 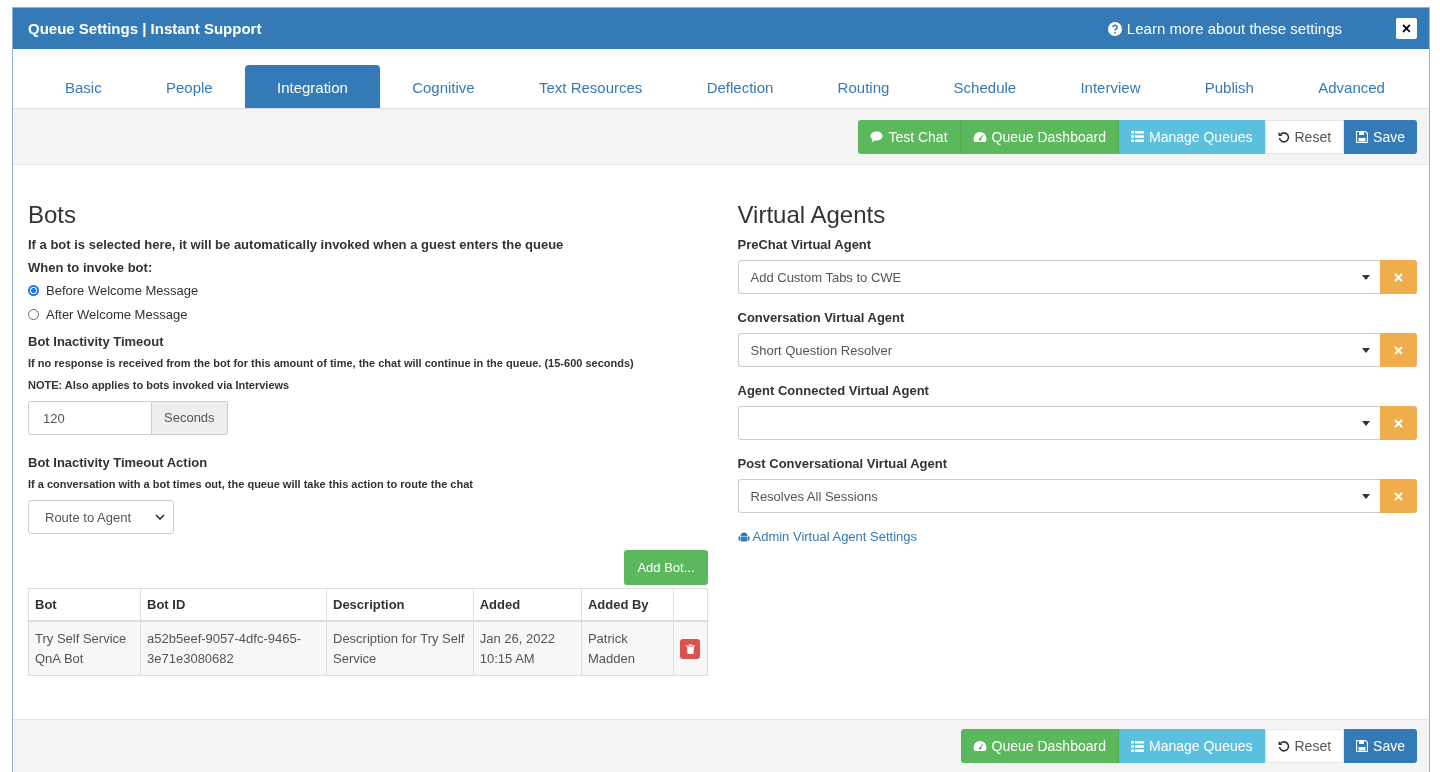 I want to click on table-cell: a52b5eef-9057-4dfc-9465-3e71e3080682, so click(x=233, y=648).